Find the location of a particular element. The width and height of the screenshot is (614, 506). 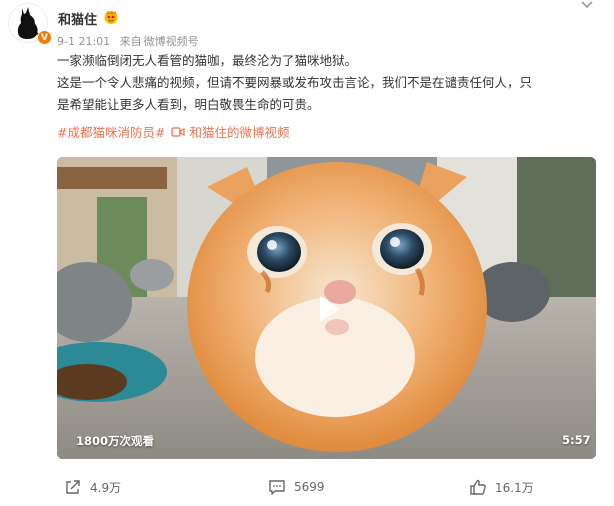

source-link: 微博视频号 is located at coordinates (171, 41).